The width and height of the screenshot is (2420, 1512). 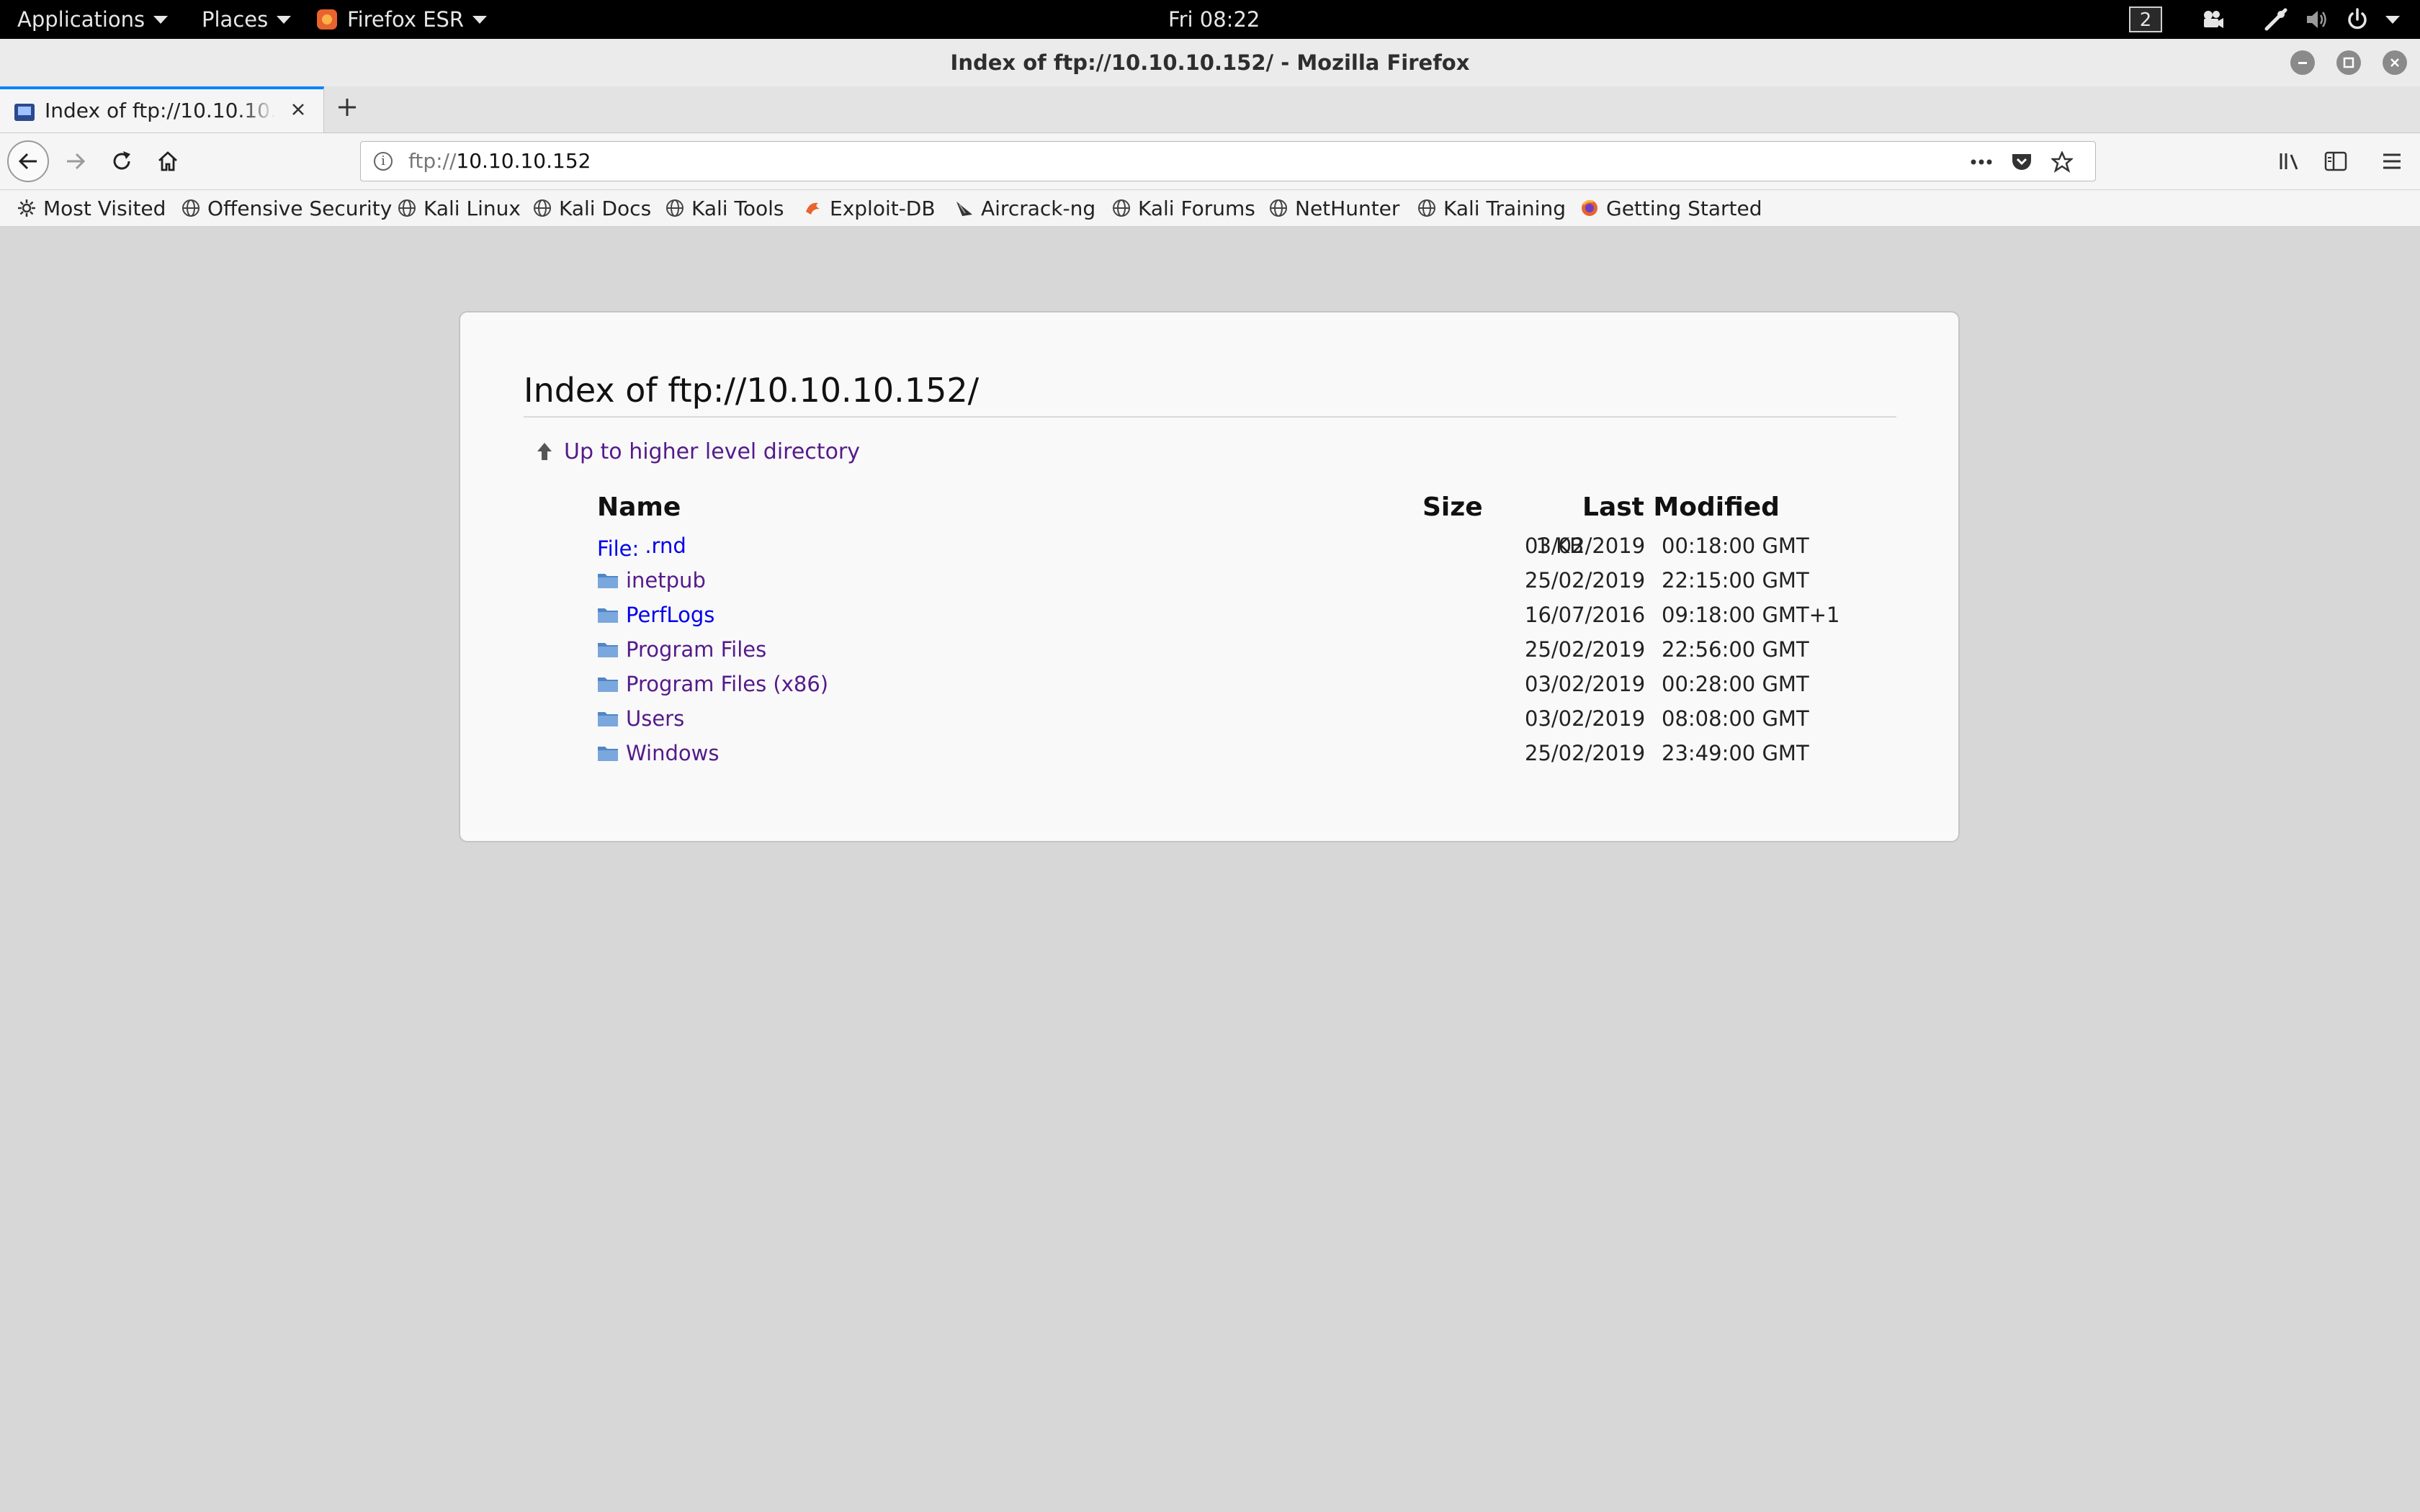 I want to click on file-link: File: .rnd, so click(x=641, y=545).